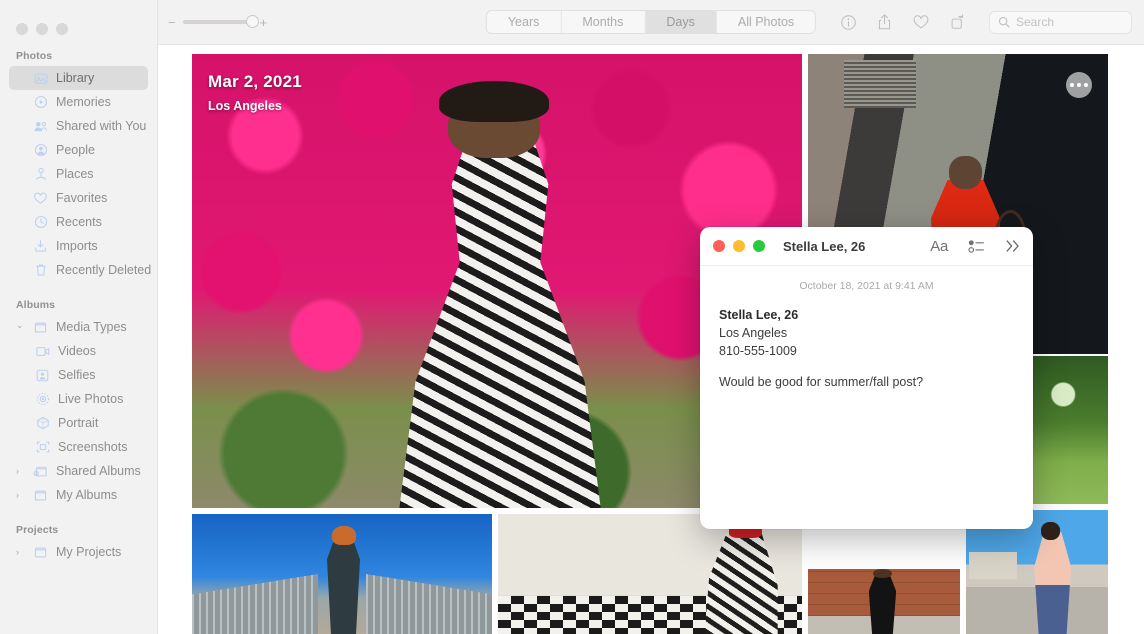 The height and width of the screenshot is (634, 1144). I want to click on sidebar-item-places: Places, so click(78, 174).